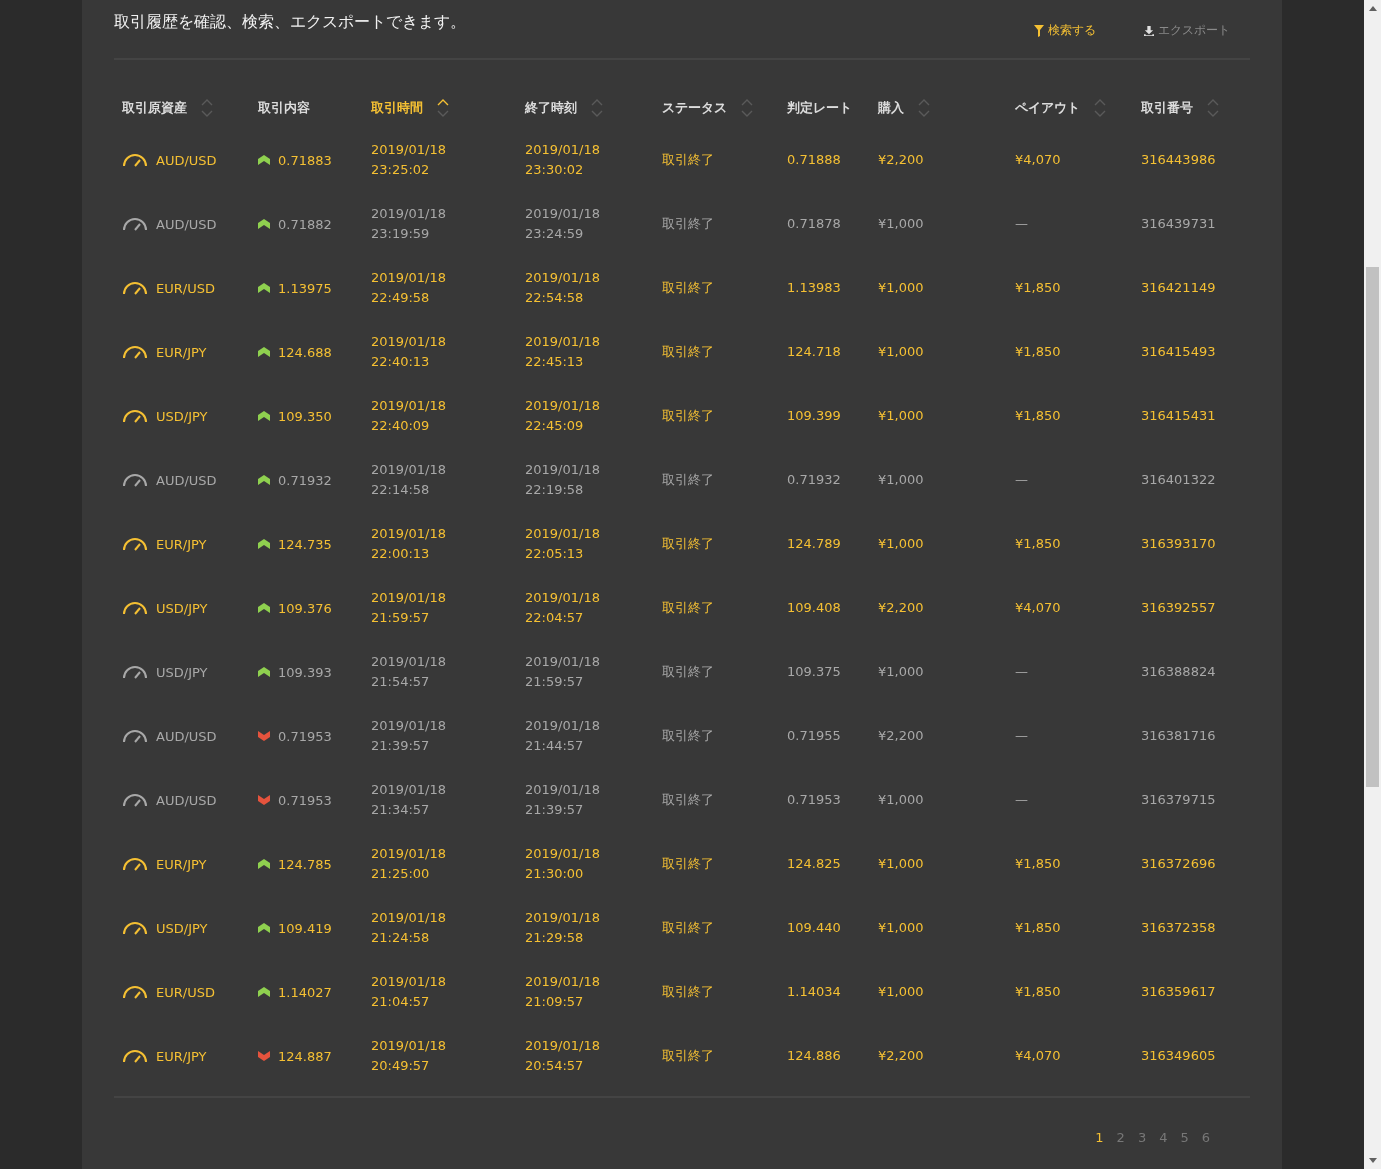 The width and height of the screenshot is (1381, 1169). Describe the element at coordinates (305, 736) in the screenshot. I see `entry-rate-cell: 0.71953` at that location.